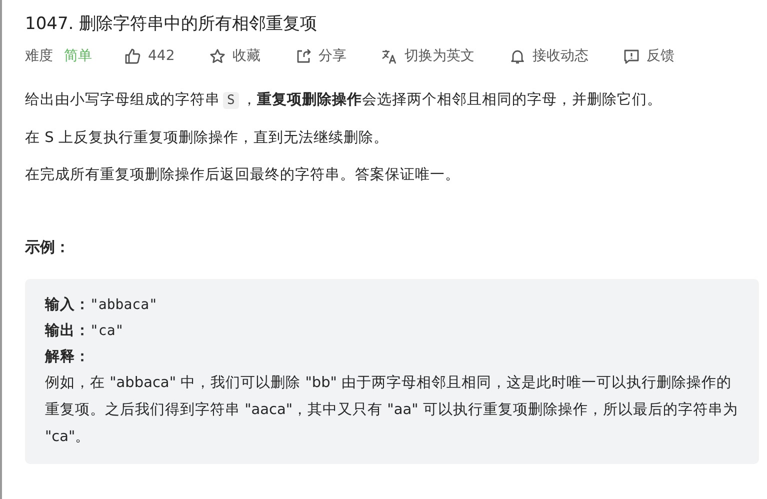 This screenshot has height=499, width=767. I want to click on translate-icon, so click(389, 56).